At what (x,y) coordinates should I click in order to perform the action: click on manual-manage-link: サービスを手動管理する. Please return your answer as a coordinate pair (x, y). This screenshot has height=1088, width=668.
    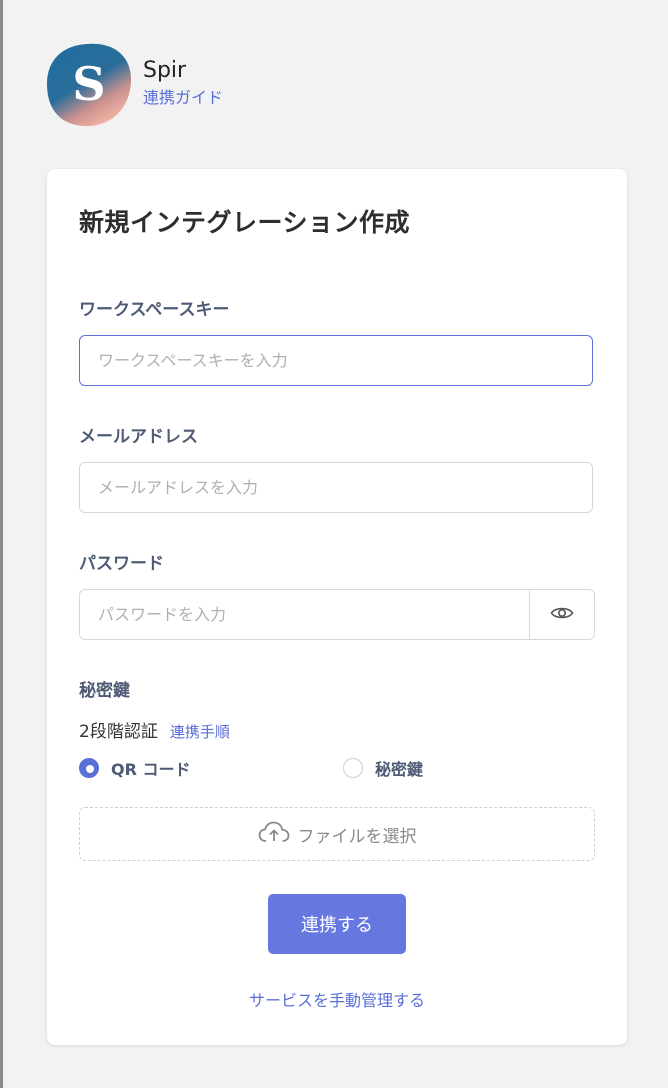
    Looking at the image, I should click on (337, 999).